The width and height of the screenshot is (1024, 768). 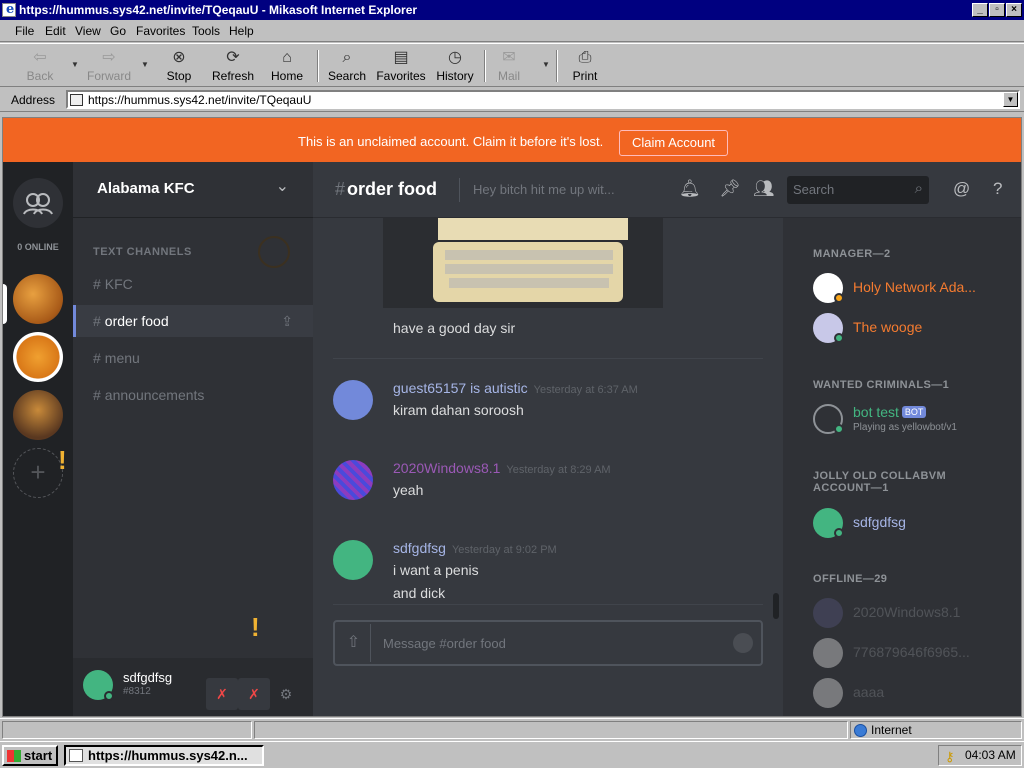 I want to click on members-icon: 👥︎, so click(x=764, y=189).